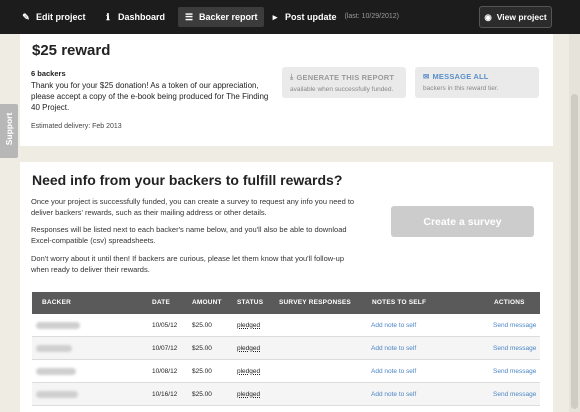 The image size is (580, 412). What do you see at coordinates (345, 77) in the screenshot?
I see `generate-report-title: GENERATE THIS REPORT` at bounding box center [345, 77].